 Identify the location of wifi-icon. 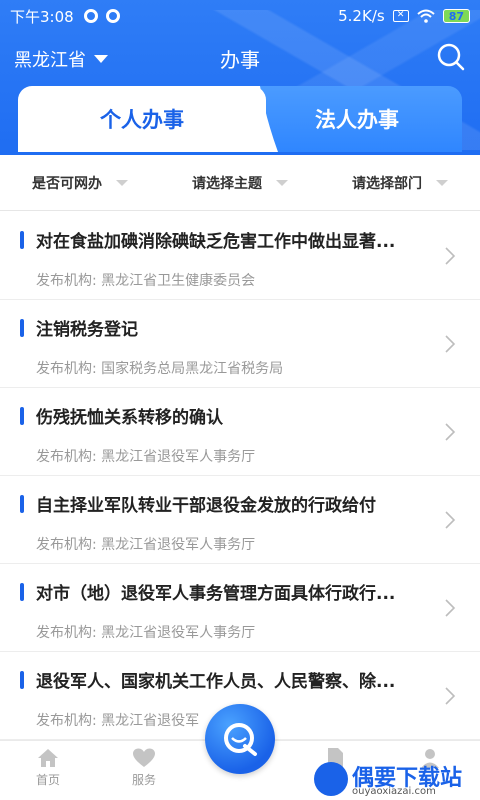
(426, 16).